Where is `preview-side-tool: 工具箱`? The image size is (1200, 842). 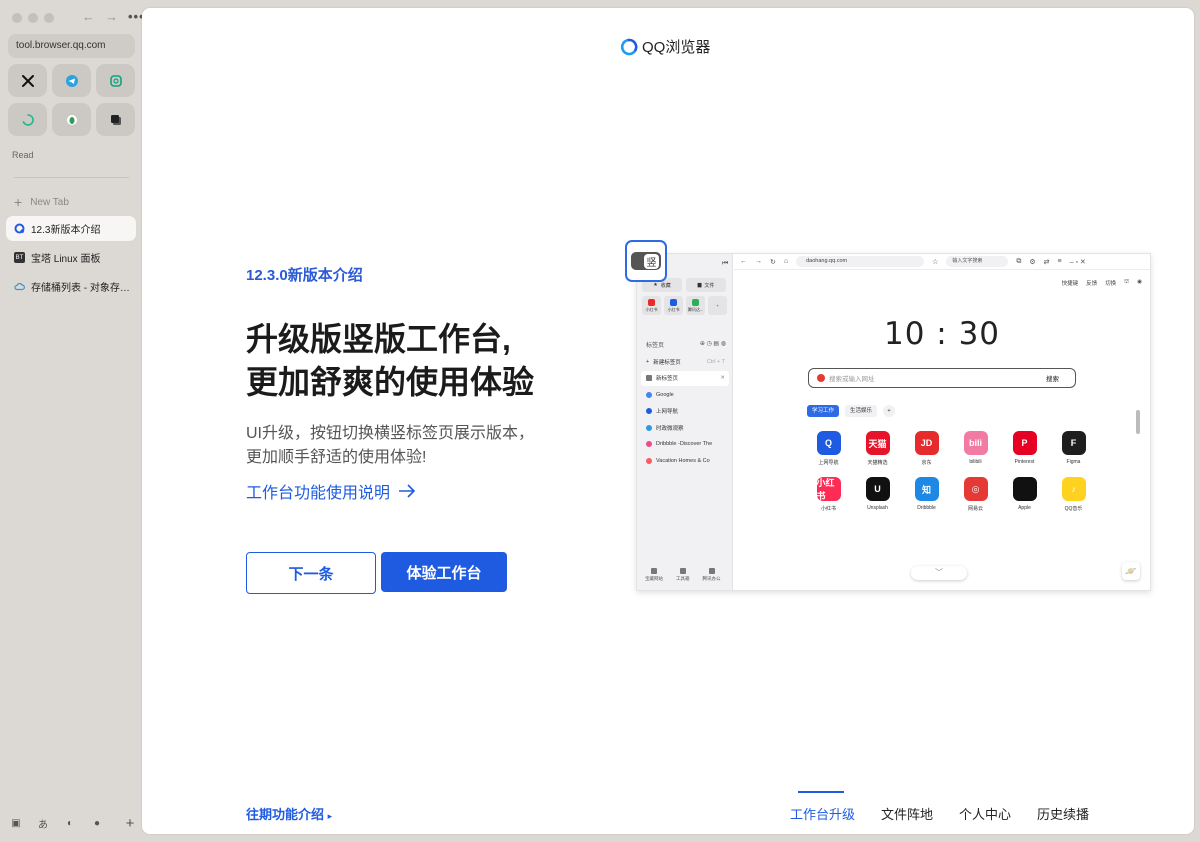
preview-side-tool: 工具箱 is located at coordinates (683, 575).